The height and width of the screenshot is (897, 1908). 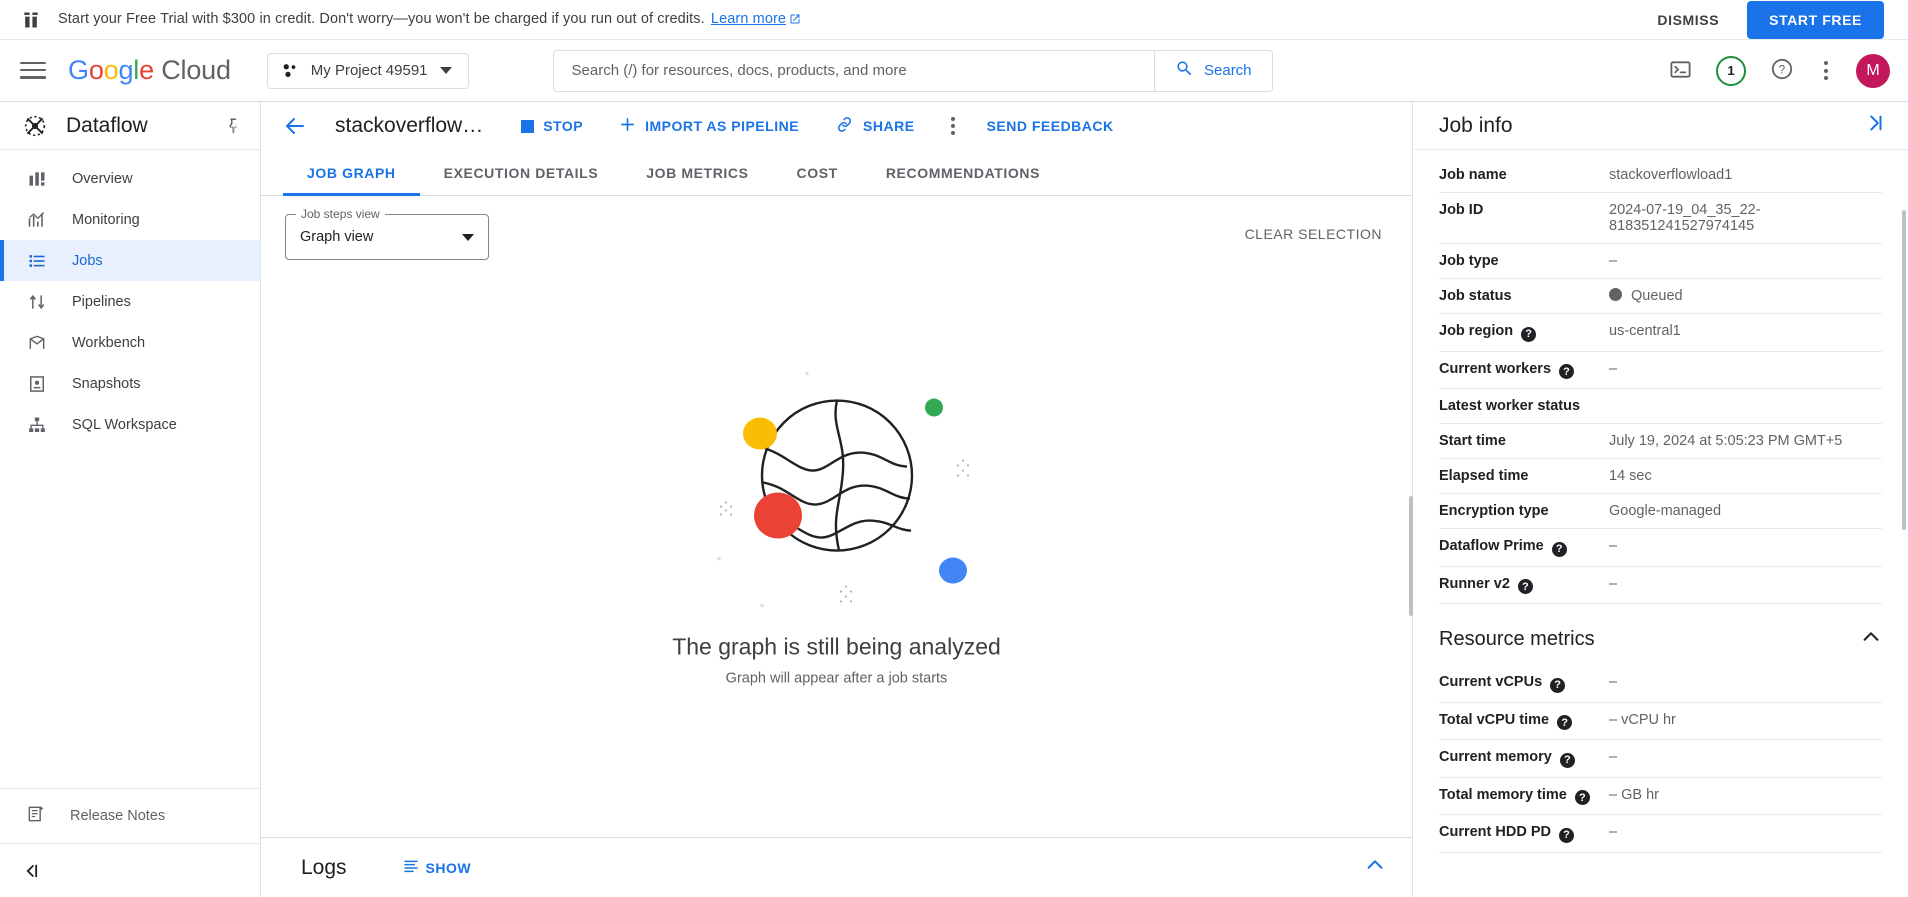 I want to click on row-value, so click(x=1745, y=406).